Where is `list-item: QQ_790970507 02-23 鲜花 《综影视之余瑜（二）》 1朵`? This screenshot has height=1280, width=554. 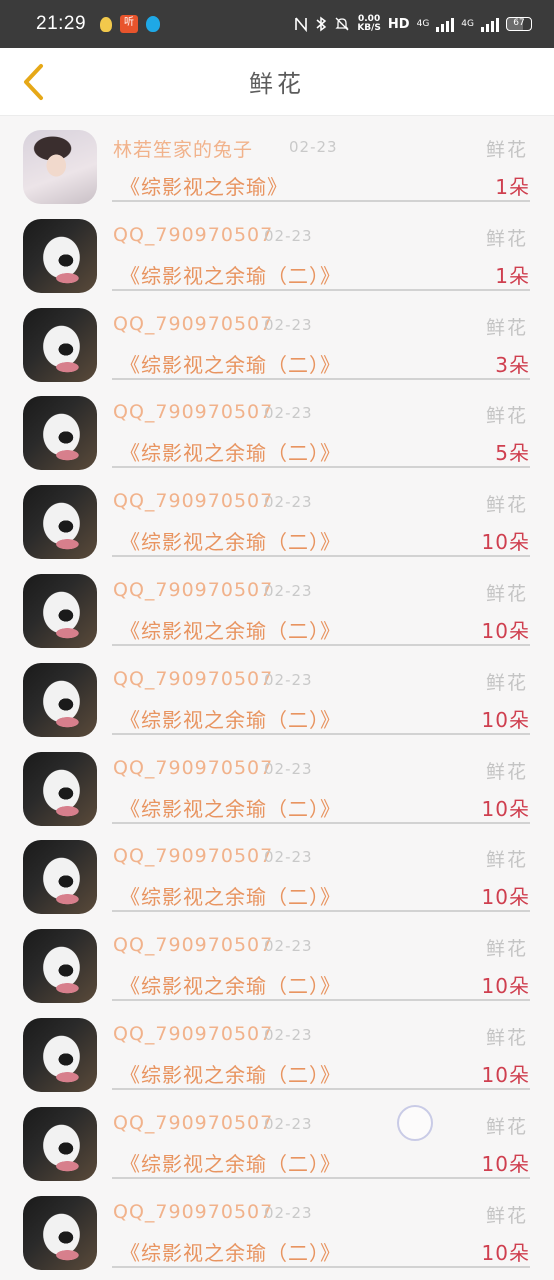 list-item: QQ_790970507 02-23 鲜花 《综影视之余瑜（二）》 1朵 is located at coordinates (277, 260).